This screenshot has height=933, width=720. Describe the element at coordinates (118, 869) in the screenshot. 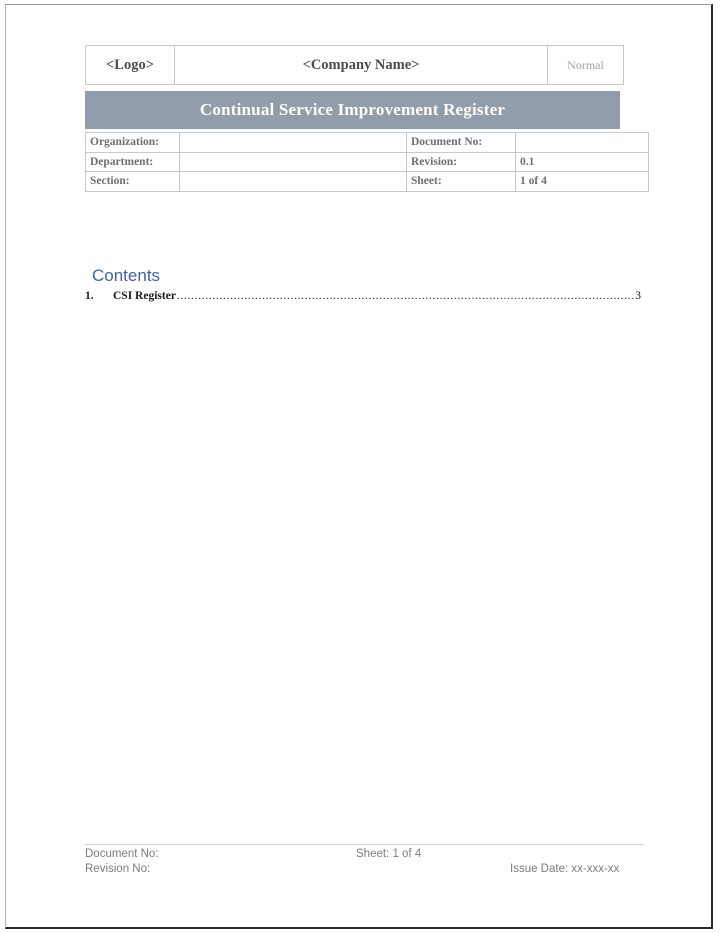

I see `footer-revision-no: Revision No:` at that location.